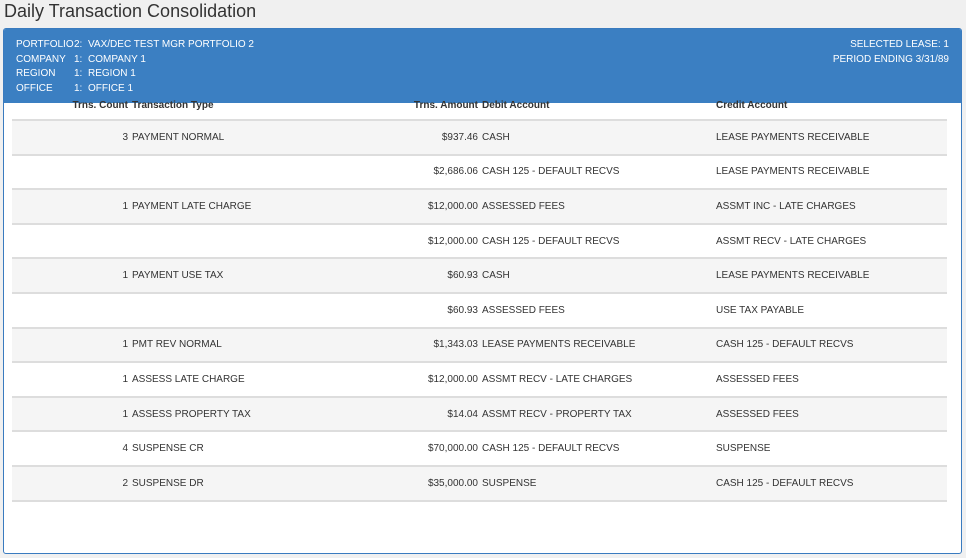  I want to click on col-header-credit: Credit Account, so click(830, 106).